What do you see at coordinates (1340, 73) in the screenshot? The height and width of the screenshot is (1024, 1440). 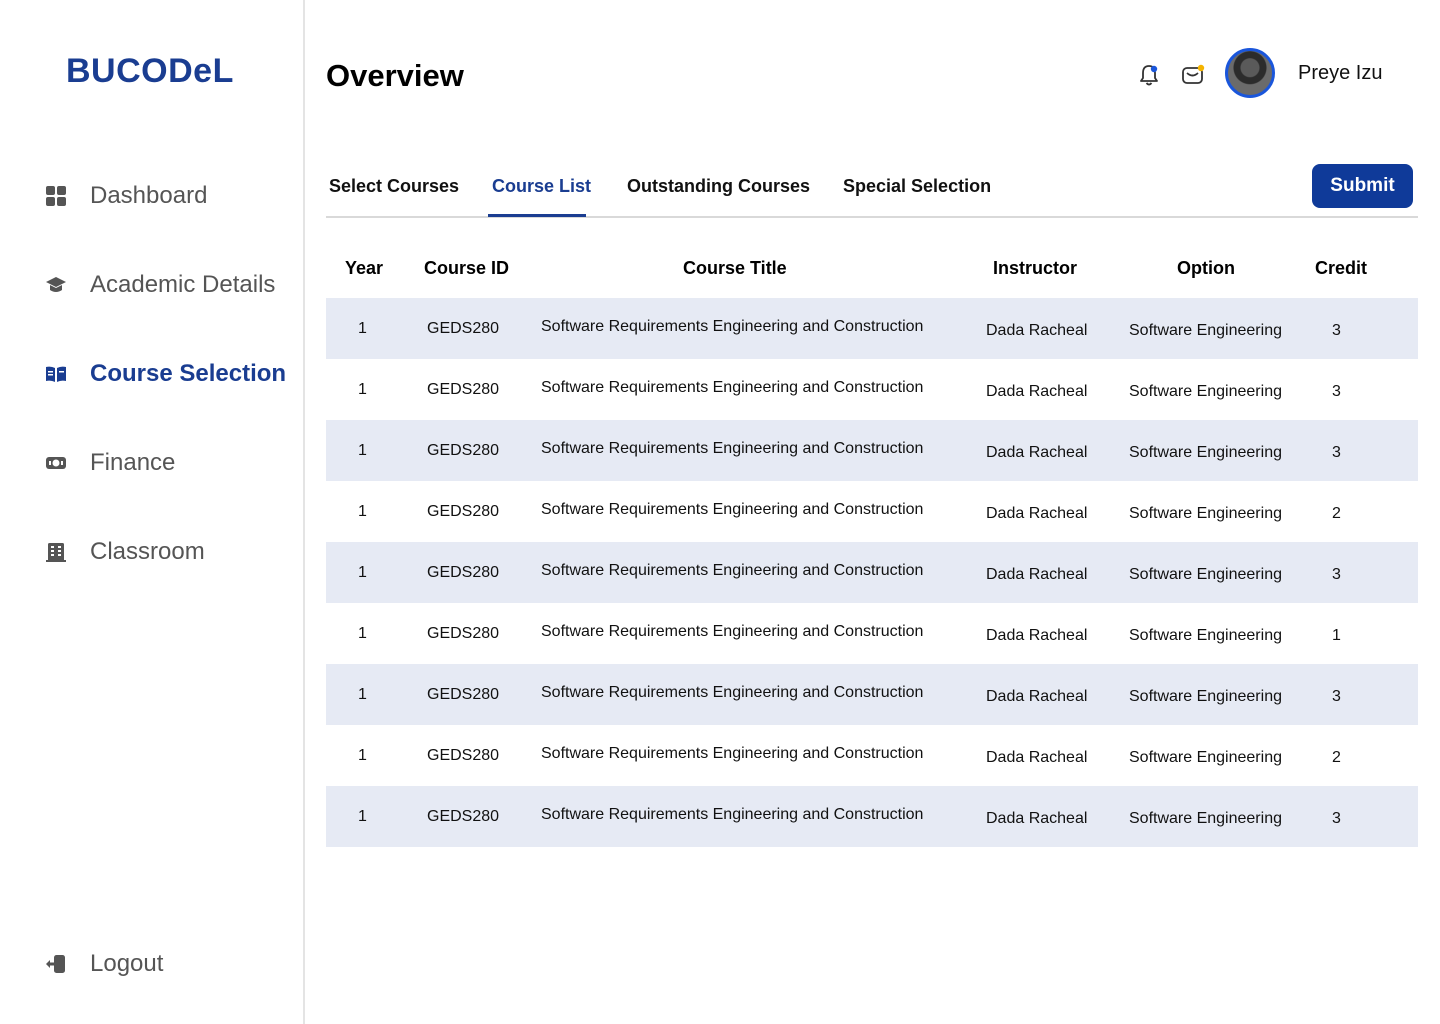 I see `user-name: Preye Izu` at bounding box center [1340, 73].